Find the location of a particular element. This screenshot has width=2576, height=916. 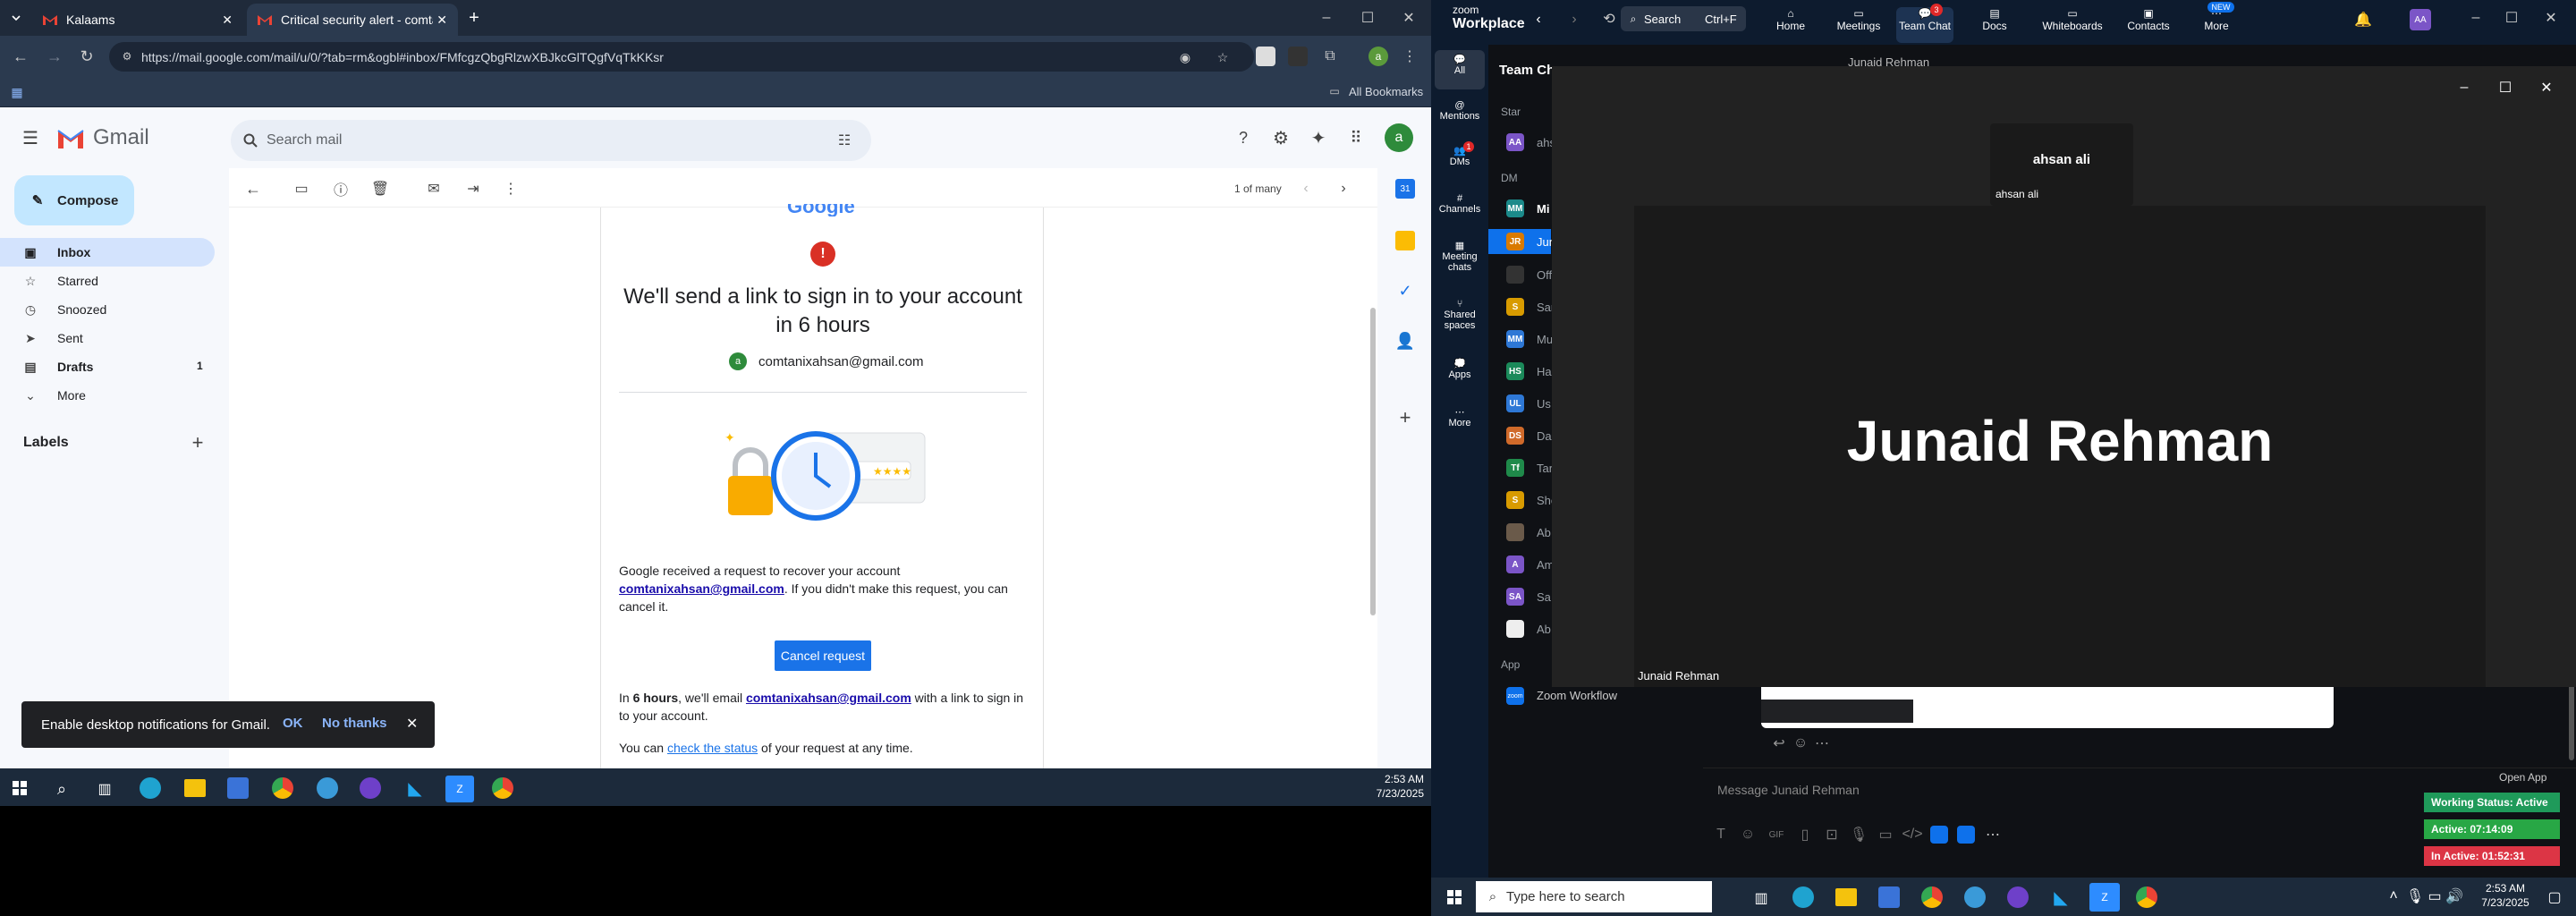

sidebar-item-channels: # Channels is located at coordinates (1459, 204).